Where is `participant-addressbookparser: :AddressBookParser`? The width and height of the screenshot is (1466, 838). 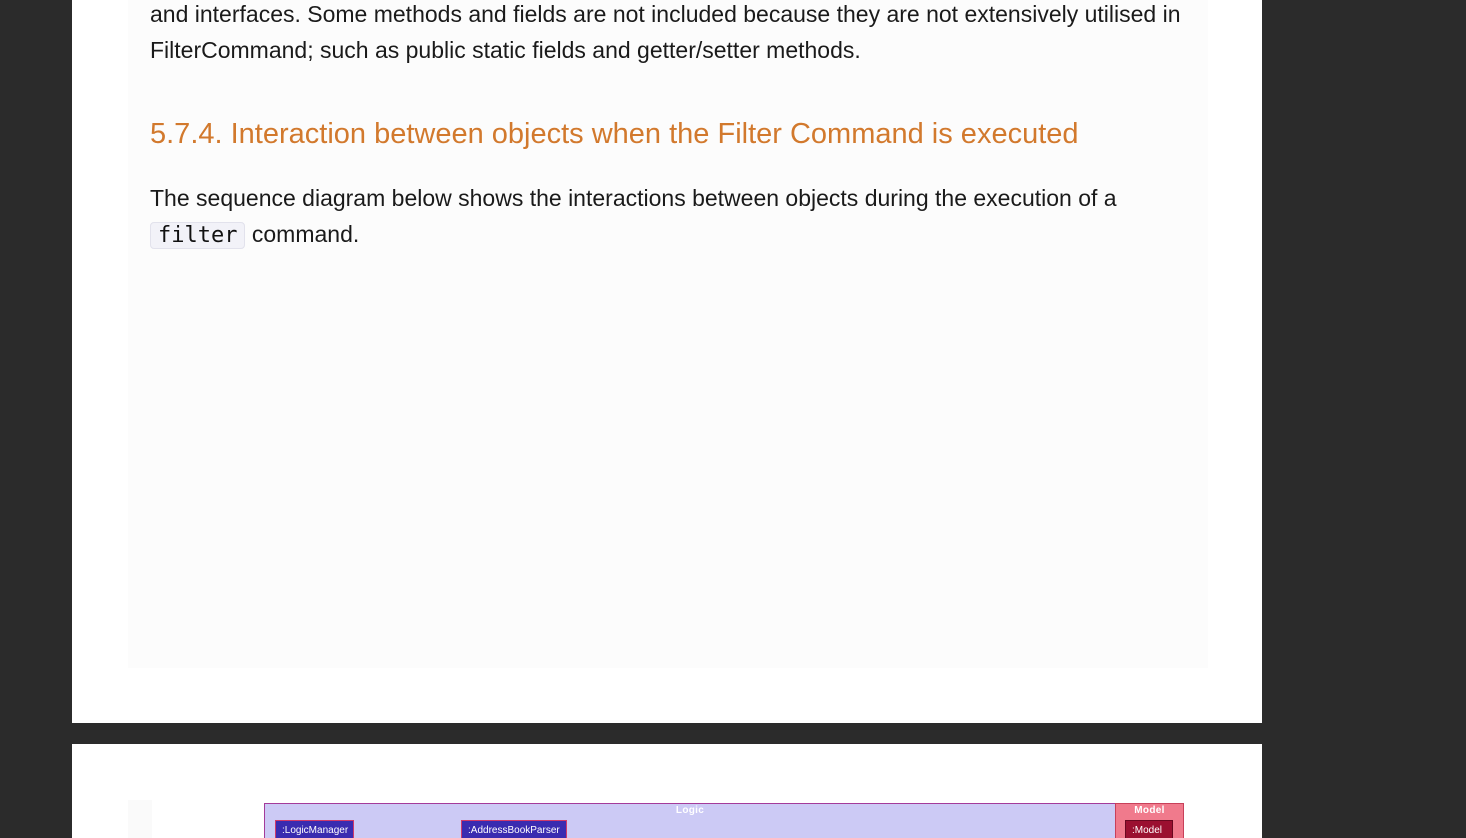 participant-addressbookparser: :AddressBookParser is located at coordinates (514, 829).